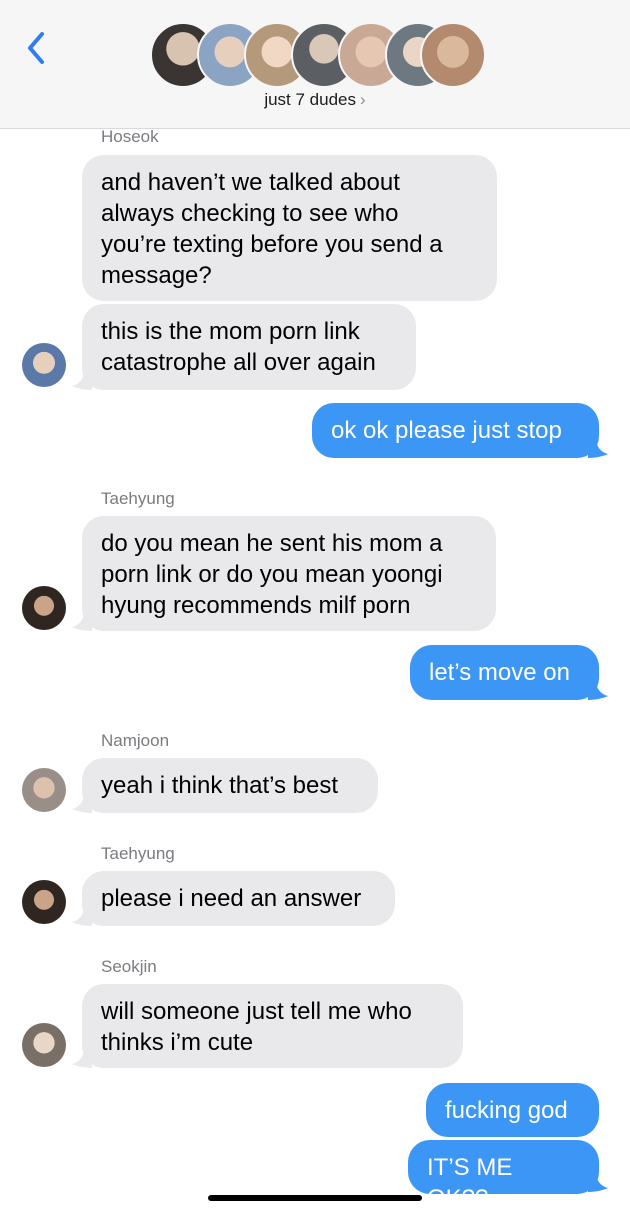 The height and width of the screenshot is (1214, 630). Describe the element at coordinates (272, 574) in the screenshot. I see `message-line: porn link or do you mean yoongi` at that location.